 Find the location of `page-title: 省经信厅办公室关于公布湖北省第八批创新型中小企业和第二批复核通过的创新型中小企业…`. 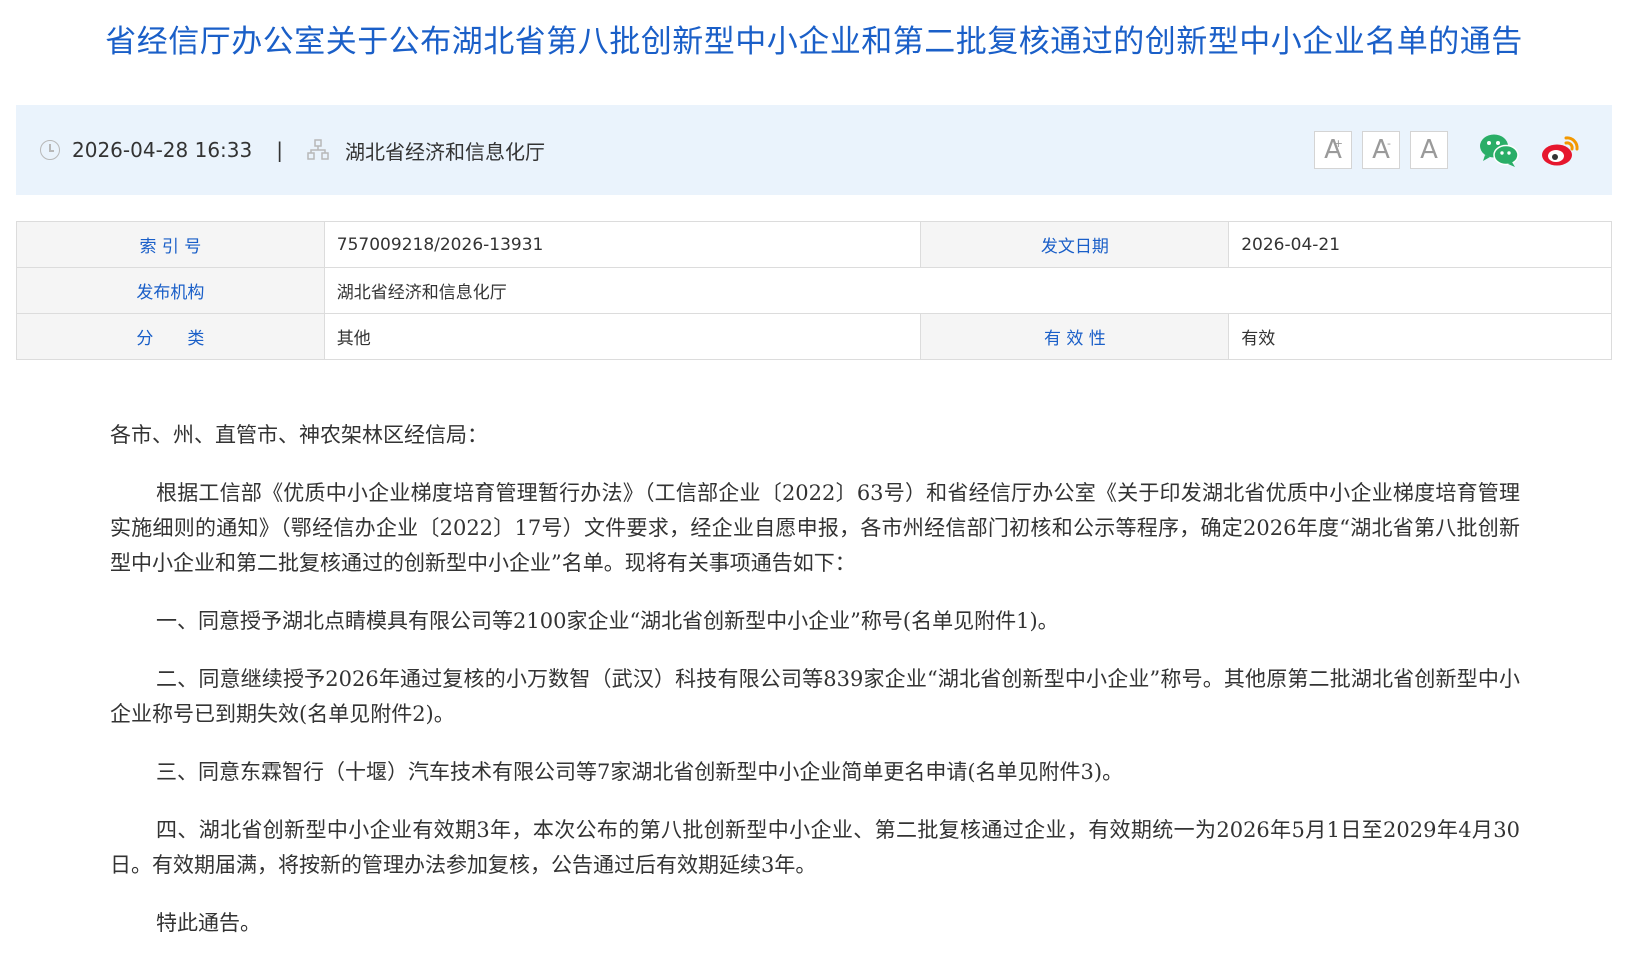

page-title: 省经信厅办公室关于公布湖北省第八批创新型中小企业和第二批复核通过的创新型中小企业… is located at coordinates (814, 42).